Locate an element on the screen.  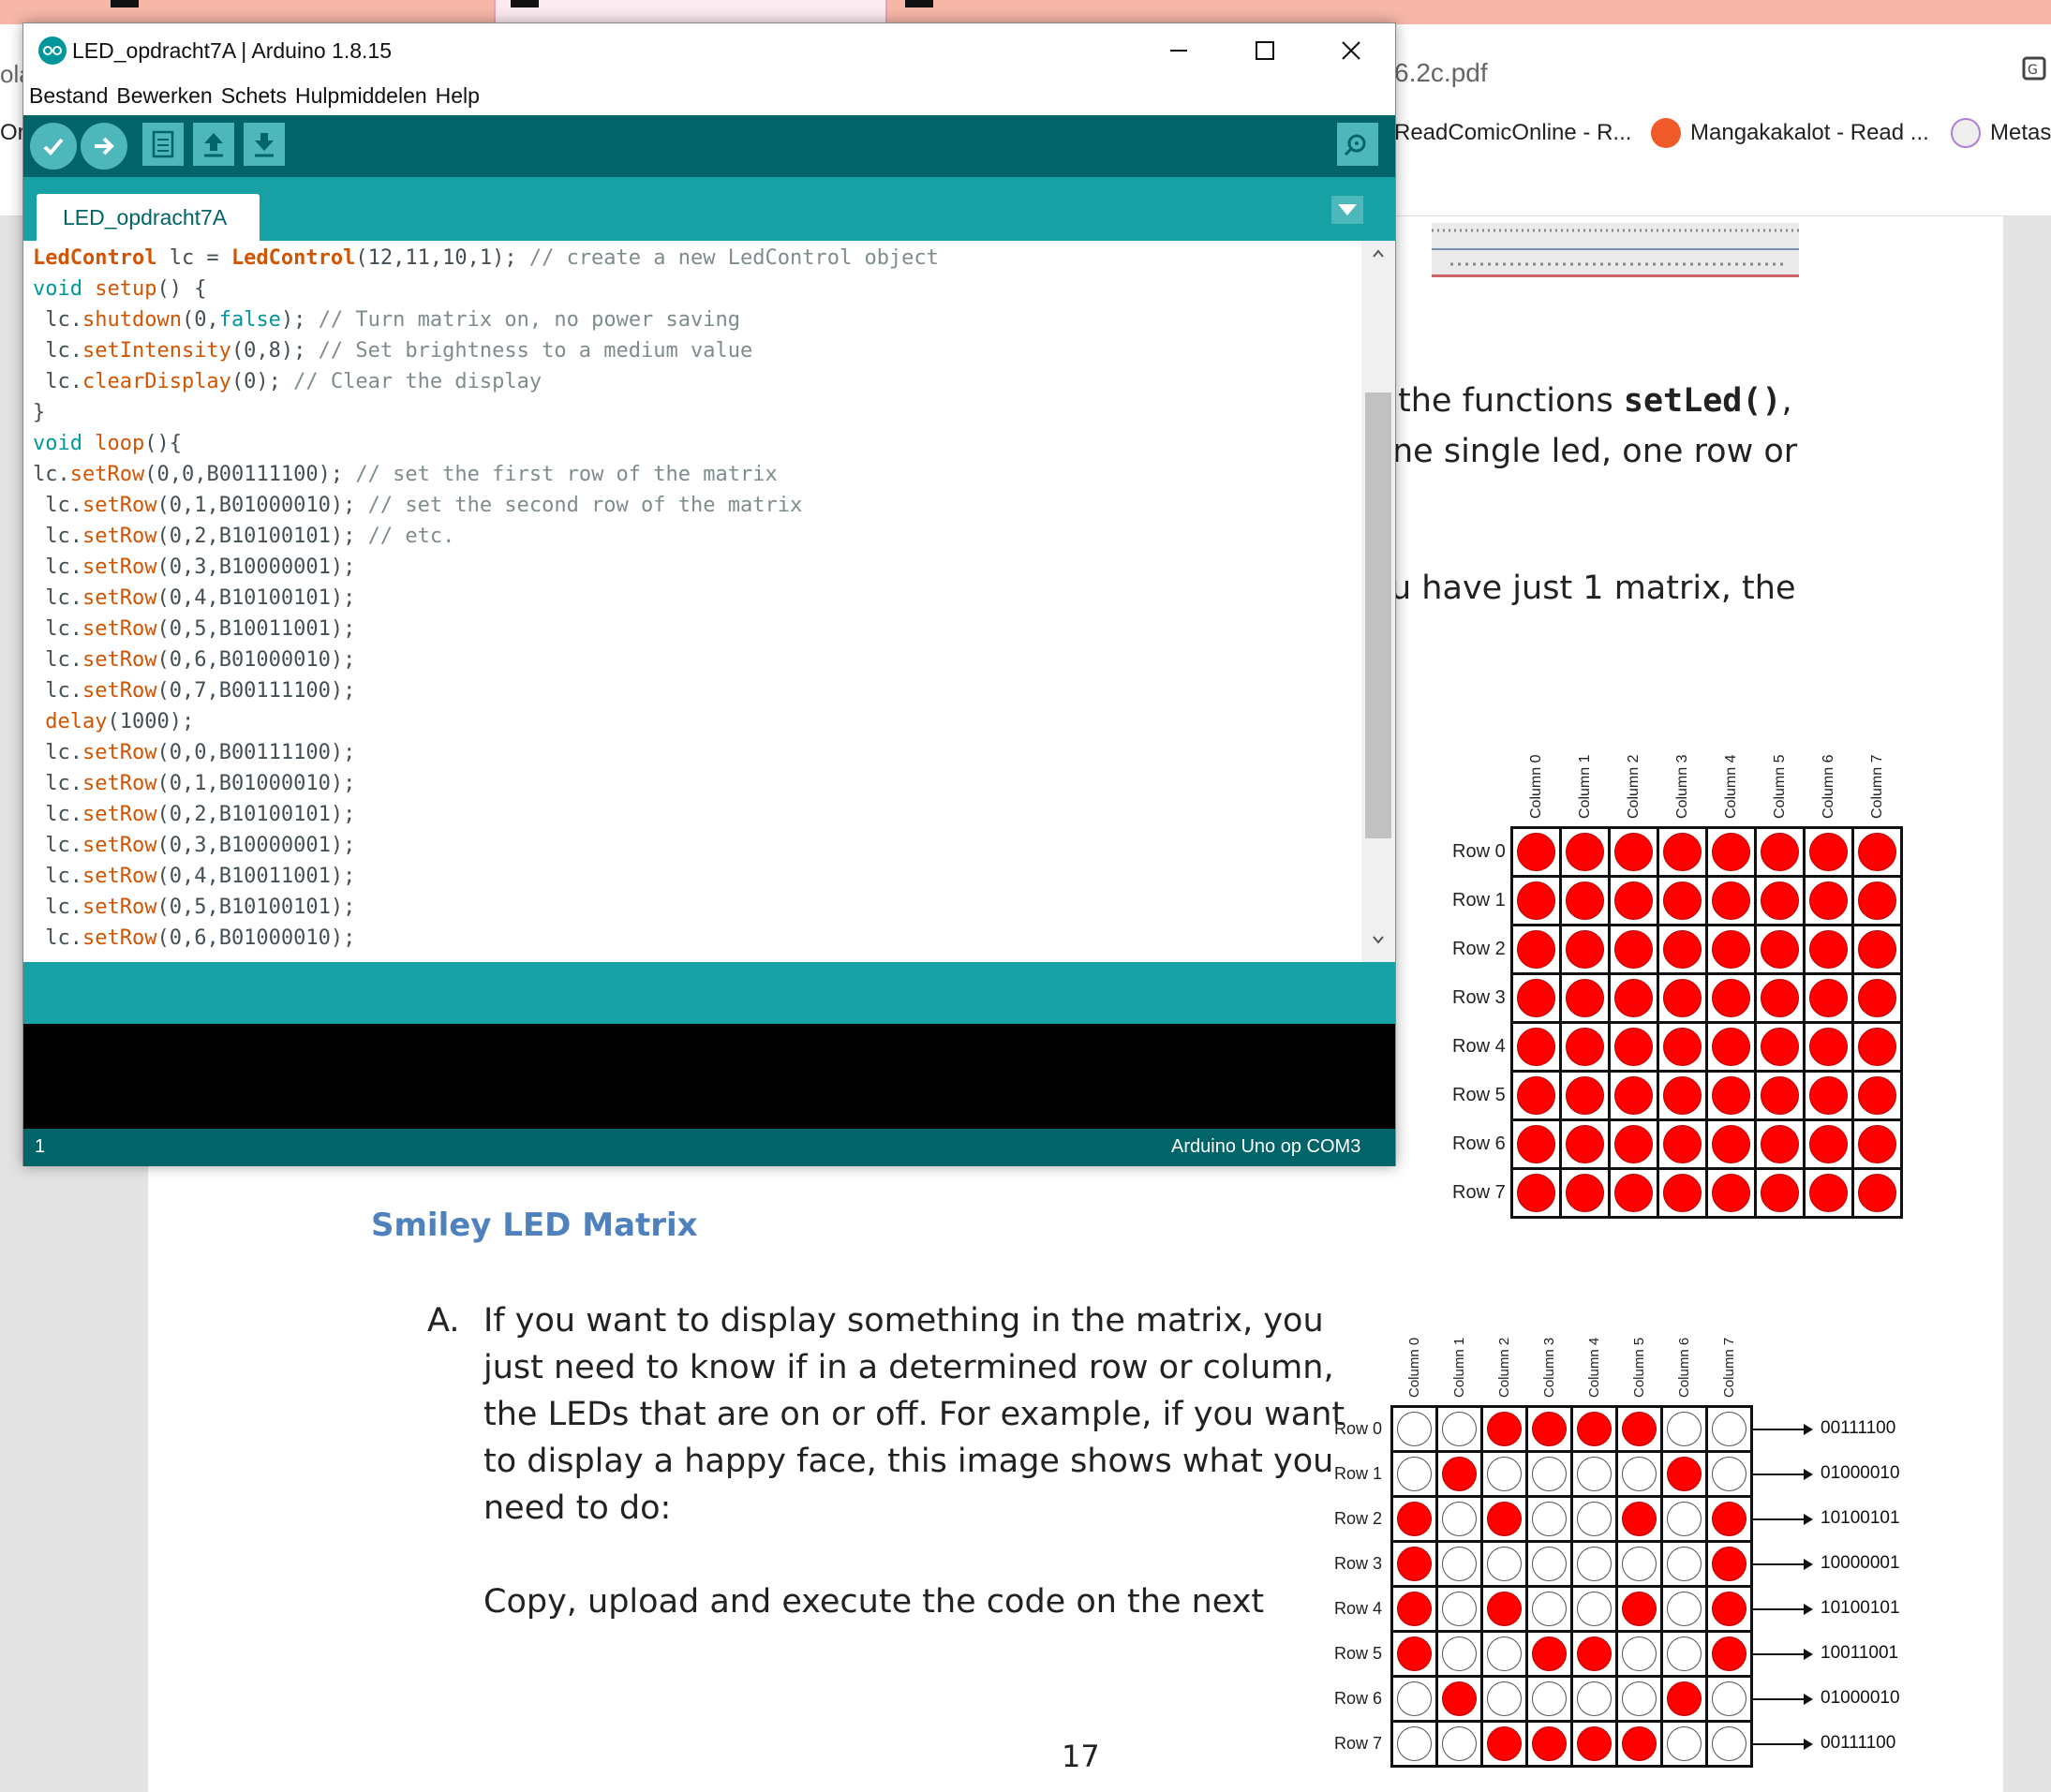
svg-text: G is located at coordinates (2033, 70).